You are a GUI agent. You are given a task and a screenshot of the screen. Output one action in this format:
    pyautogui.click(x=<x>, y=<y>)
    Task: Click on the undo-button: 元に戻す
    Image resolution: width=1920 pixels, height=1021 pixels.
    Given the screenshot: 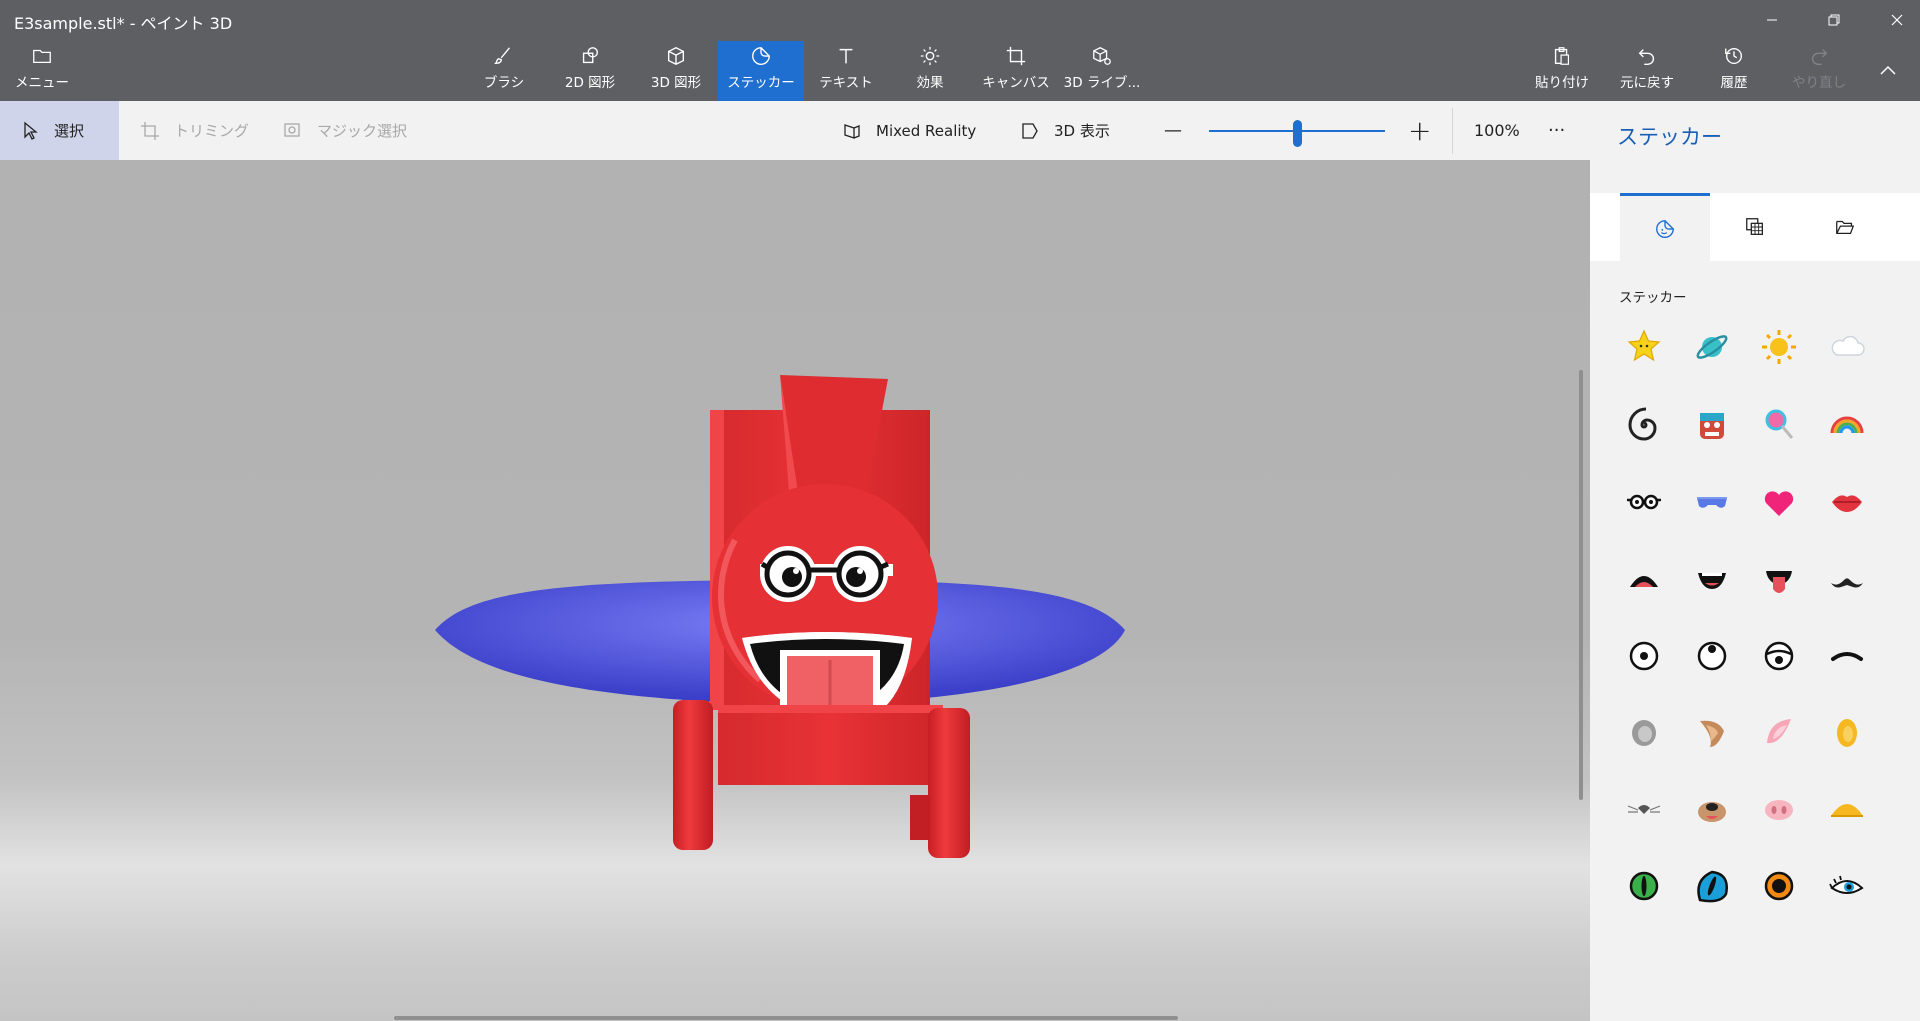 What is the action you would take?
    pyautogui.click(x=1647, y=71)
    